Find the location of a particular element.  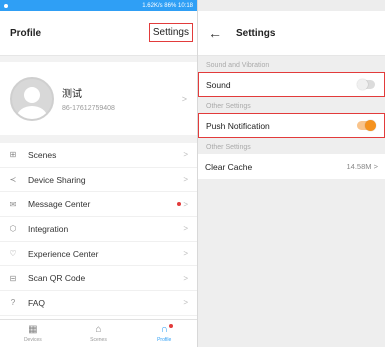

unread-badge is located at coordinates (179, 204).